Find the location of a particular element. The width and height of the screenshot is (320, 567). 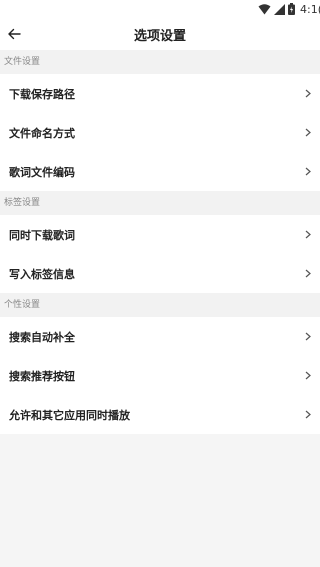

setting-row-search-recommend: 搜索推荐按钮 is located at coordinates (160, 375).